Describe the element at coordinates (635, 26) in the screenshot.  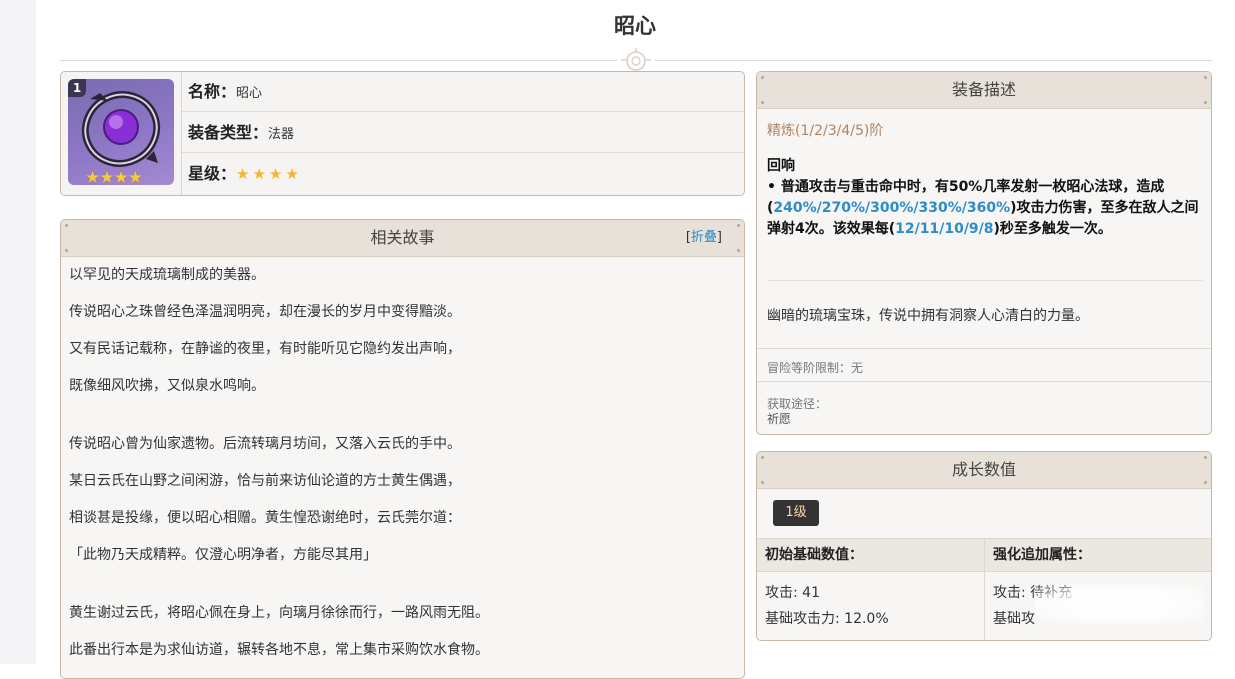
I see `page-title: 昭心` at that location.